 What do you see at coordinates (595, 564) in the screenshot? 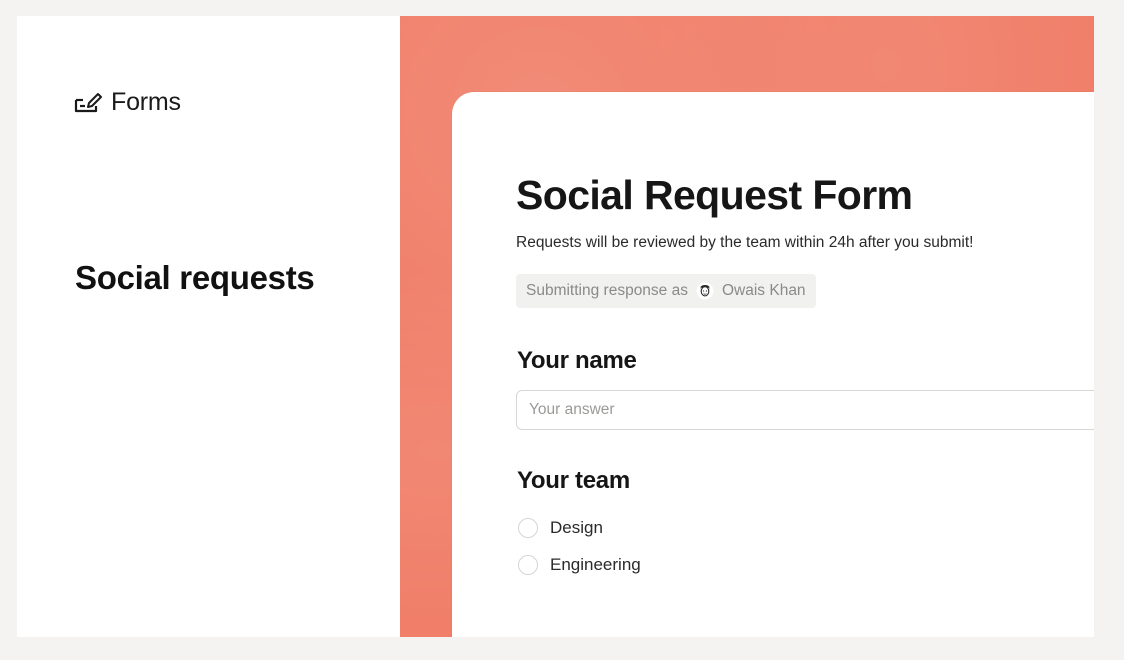
I see `option-label: Engineering` at bounding box center [595, 564].